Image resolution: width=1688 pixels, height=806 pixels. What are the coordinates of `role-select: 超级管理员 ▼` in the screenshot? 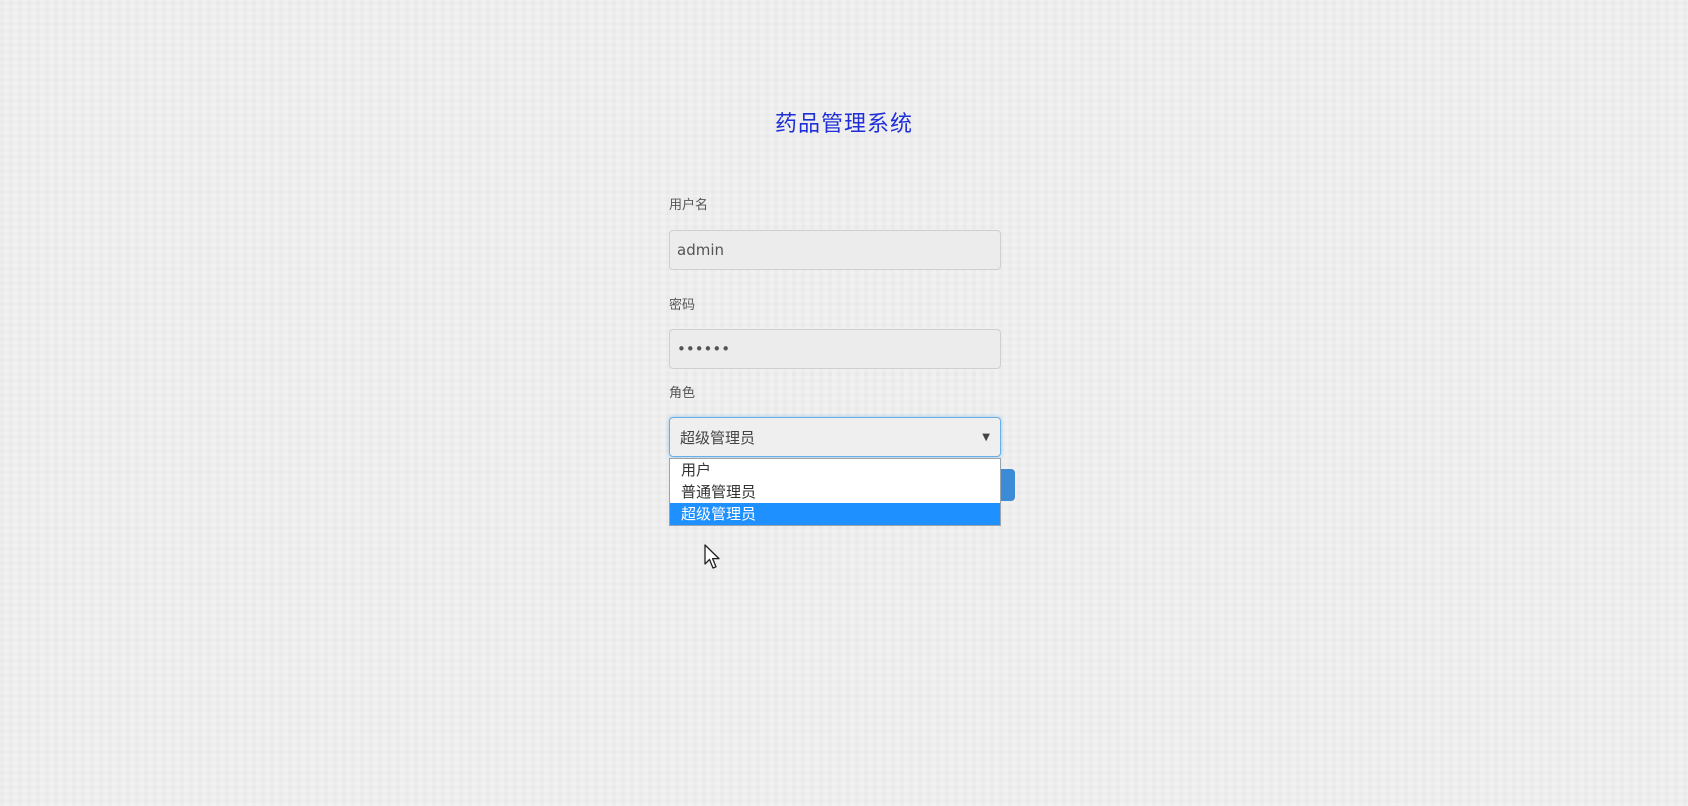 It's located at (835, 437).